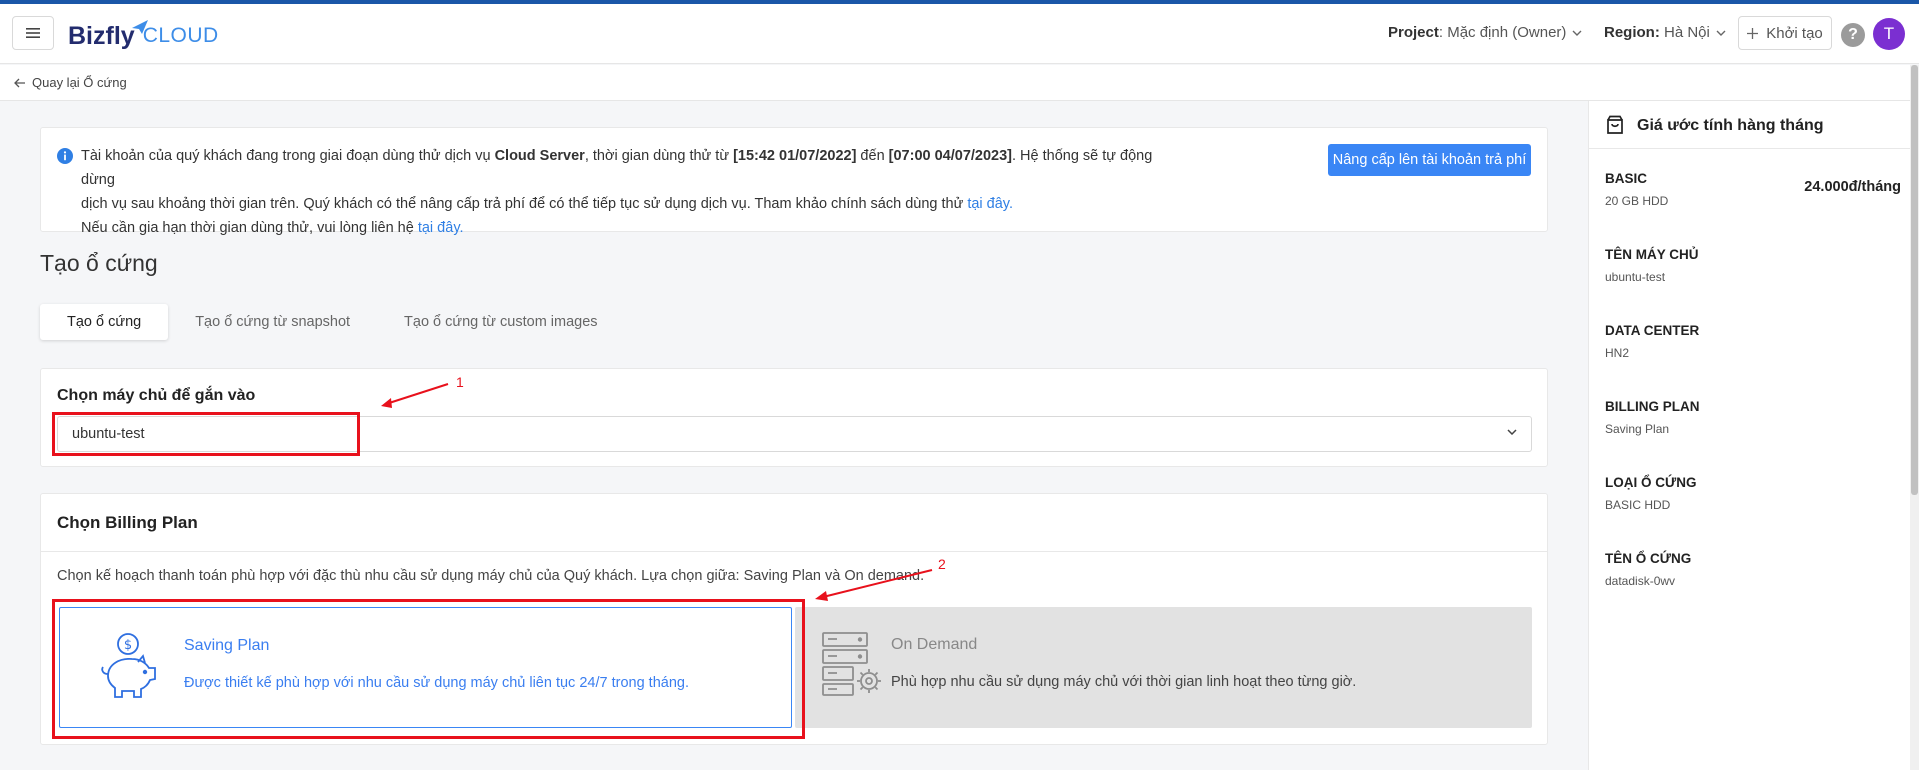  I want to click on plus-icon, so click(1753, 33).